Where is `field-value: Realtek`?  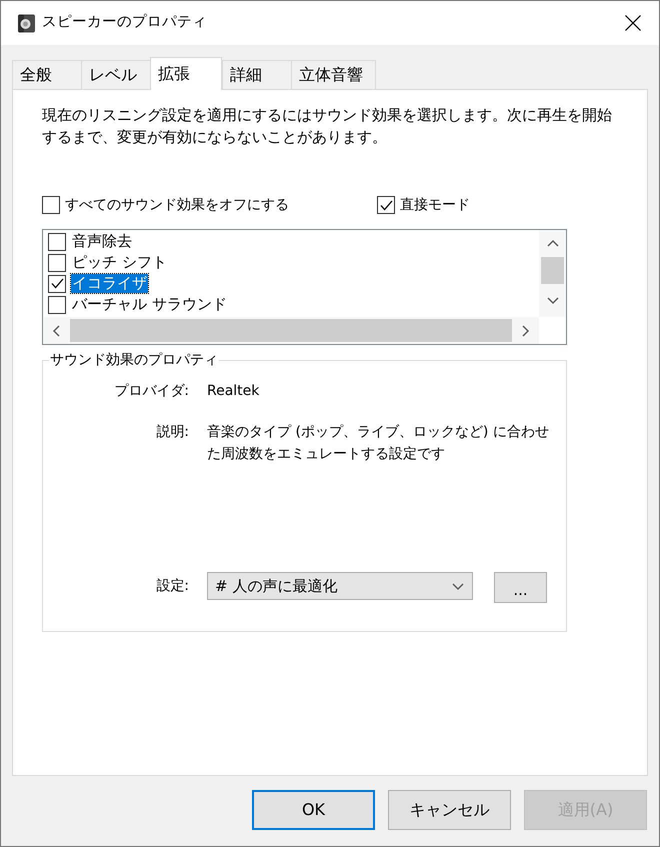 field-value: Realtek is located at coordinates (233, 391).